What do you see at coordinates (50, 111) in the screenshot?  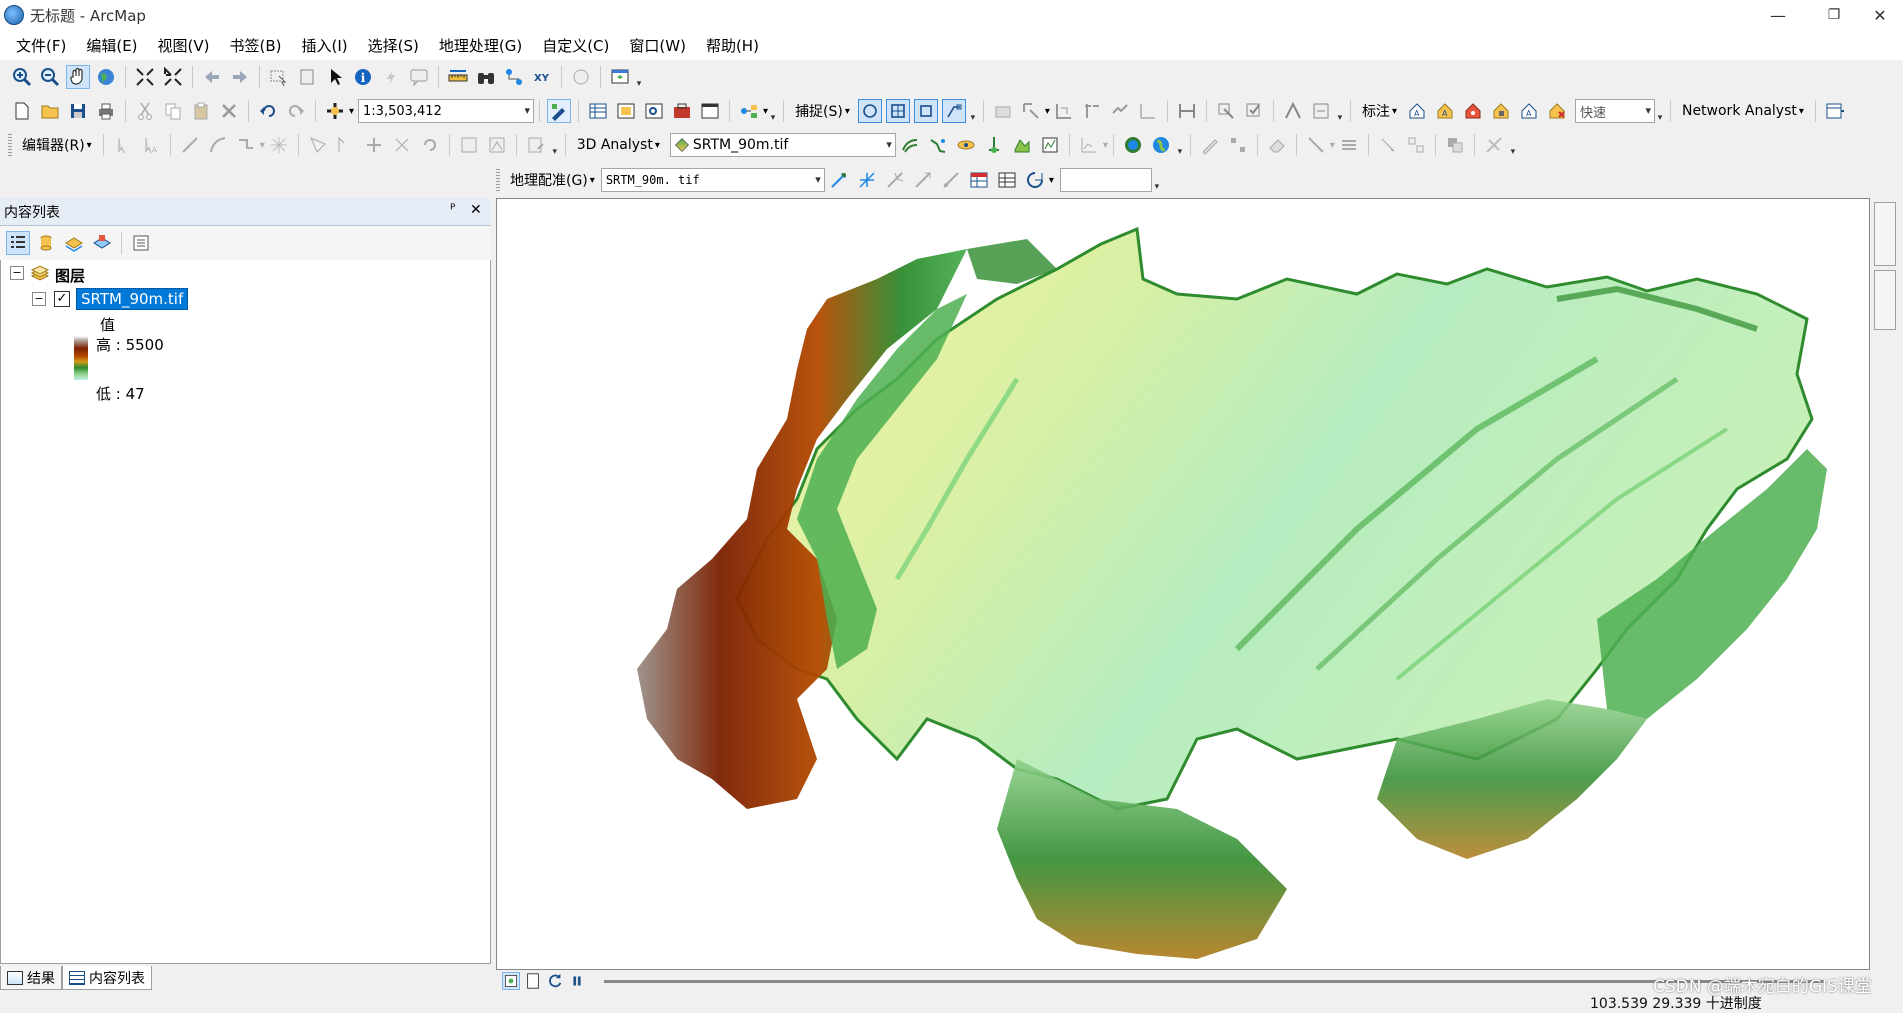 I see `open-folder-icon` at bounding box center [50, 111].